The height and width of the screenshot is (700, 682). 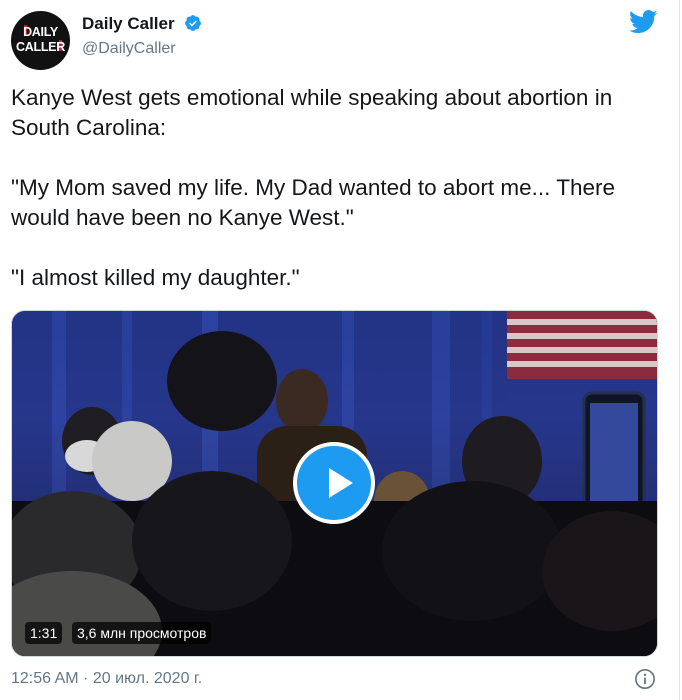 I want to click on tweet-paragraph: "I almost killed my daughter.", so click(x=155, y=277).